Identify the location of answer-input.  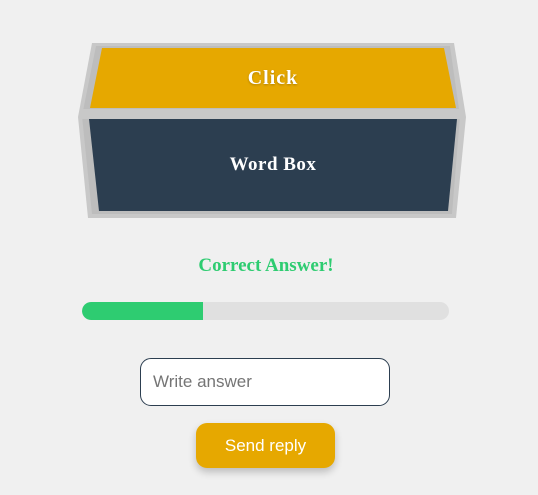
(265, 382).